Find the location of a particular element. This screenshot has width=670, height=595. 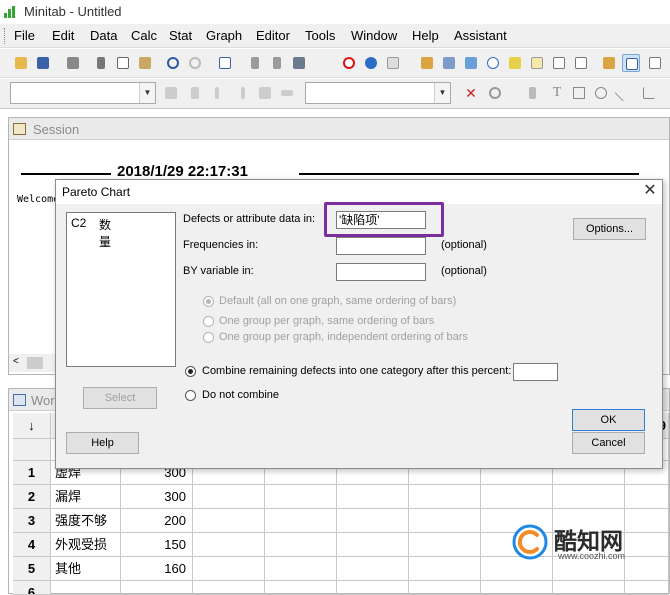

print-icon is located at coordinates (73, 63).